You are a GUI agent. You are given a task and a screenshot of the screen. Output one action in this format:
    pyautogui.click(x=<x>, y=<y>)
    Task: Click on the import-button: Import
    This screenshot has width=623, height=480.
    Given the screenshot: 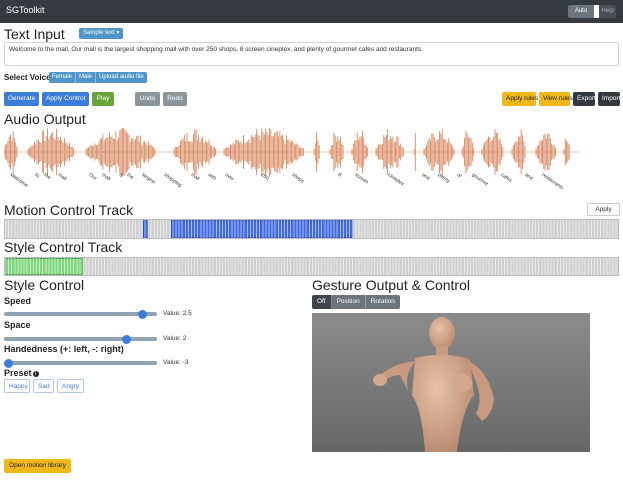 What is the action you would take?
    pyautogui.click(x=609, y=99)
    